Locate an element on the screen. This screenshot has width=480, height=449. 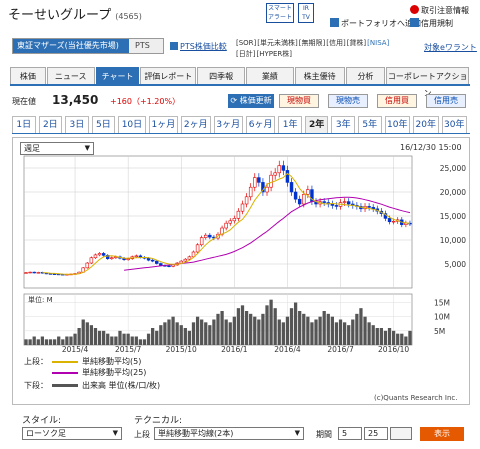
x-tick-label: 2016/4 is located at coordinates (287, 349).